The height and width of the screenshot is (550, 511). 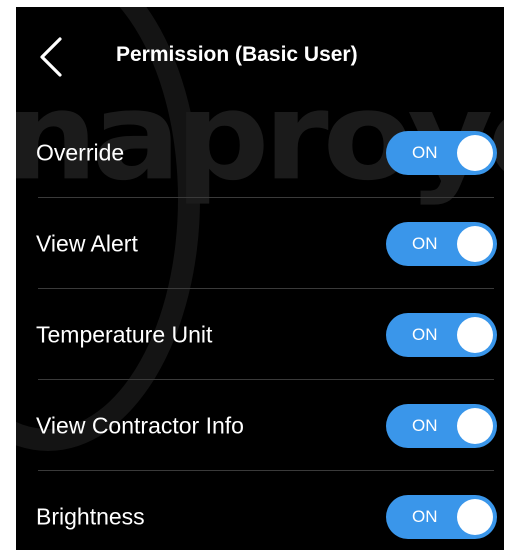 I want to click on page-title: Permission (Basic User), so click(x=237, y=54).